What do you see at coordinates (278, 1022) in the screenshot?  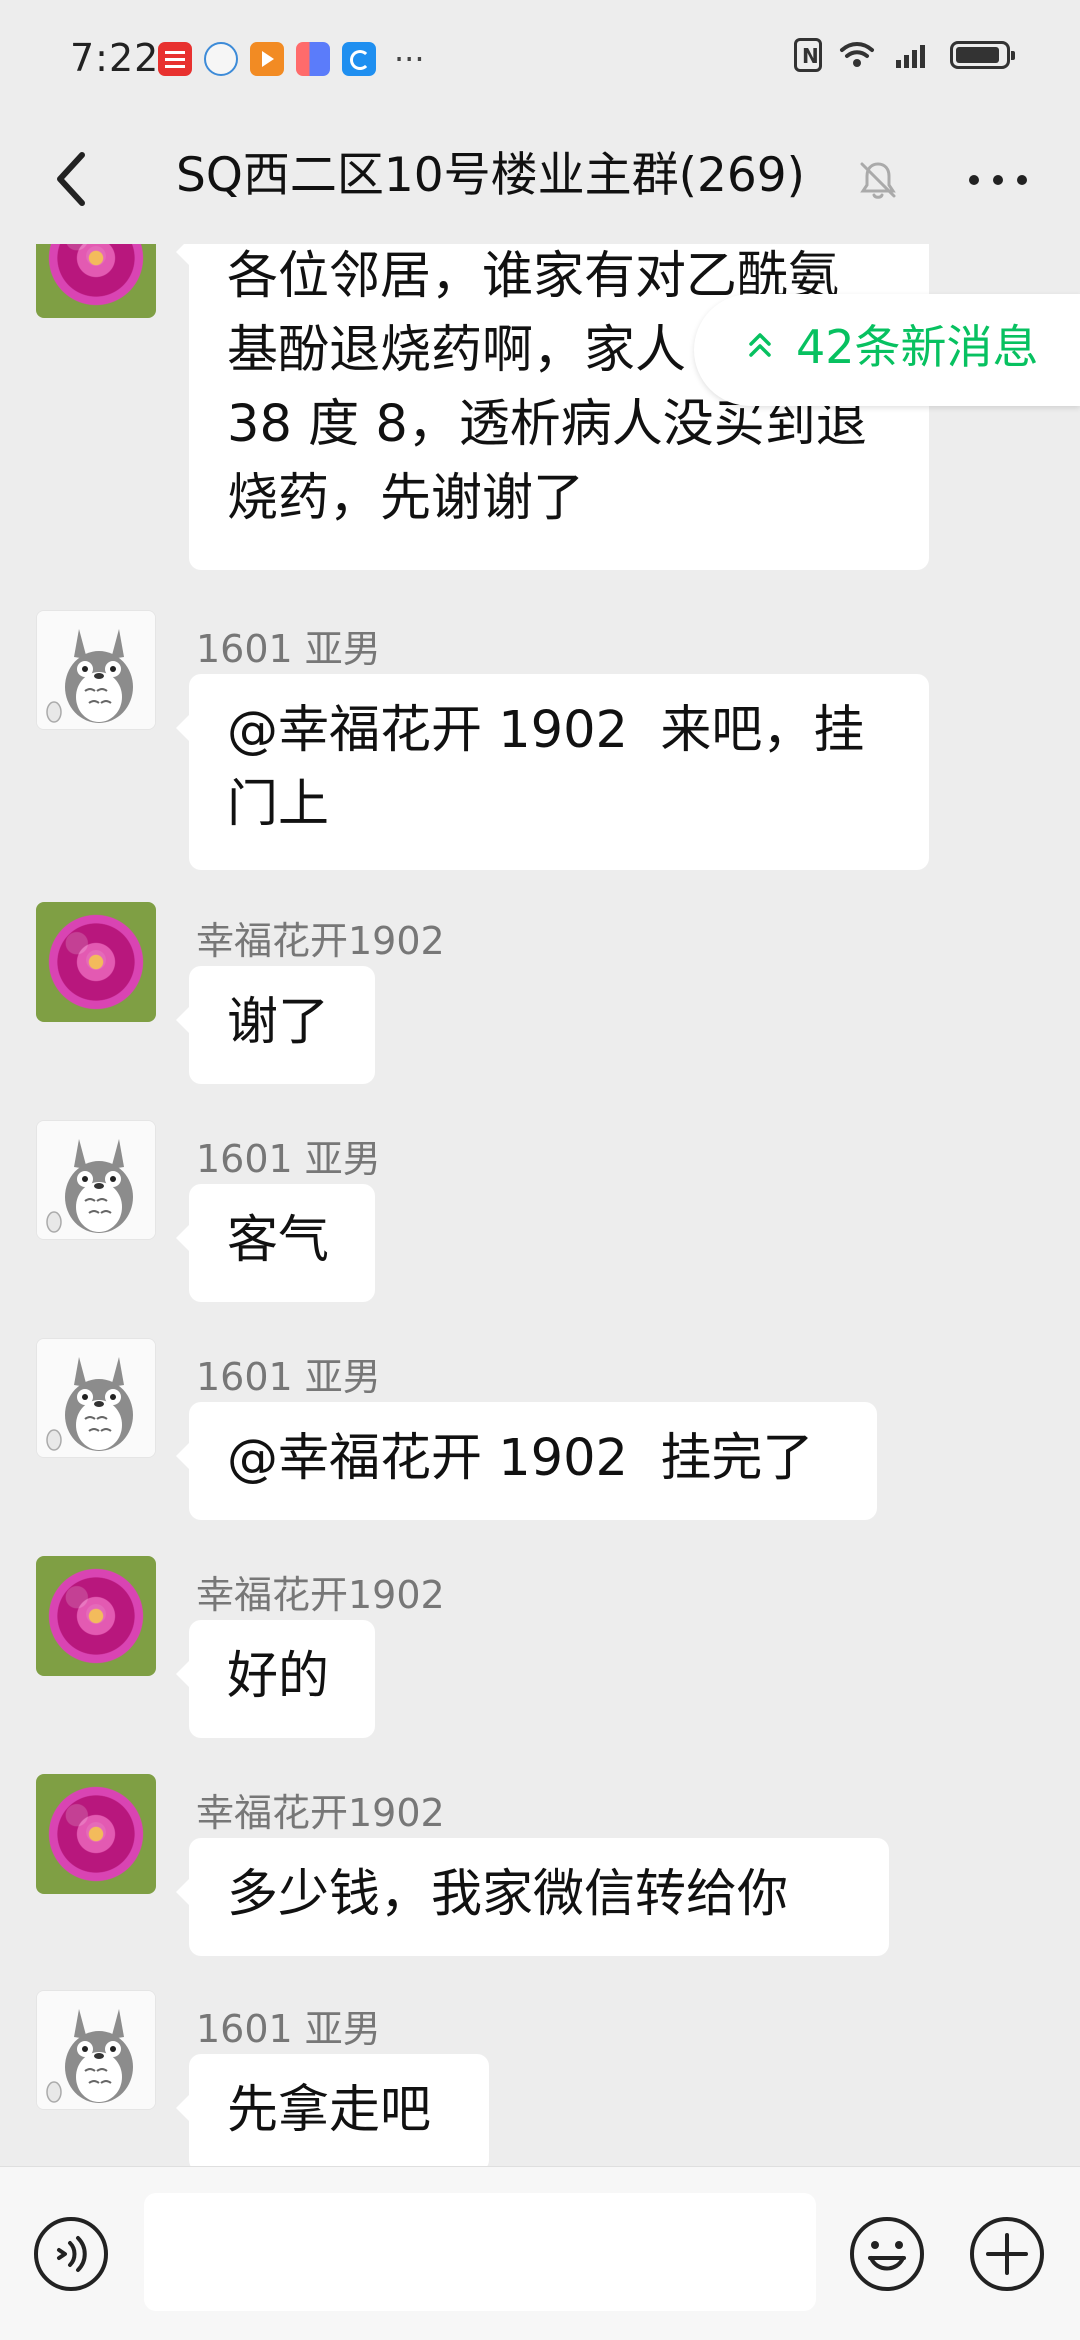 I see `message-text: 谢了` at bounding box center [278, 1022].